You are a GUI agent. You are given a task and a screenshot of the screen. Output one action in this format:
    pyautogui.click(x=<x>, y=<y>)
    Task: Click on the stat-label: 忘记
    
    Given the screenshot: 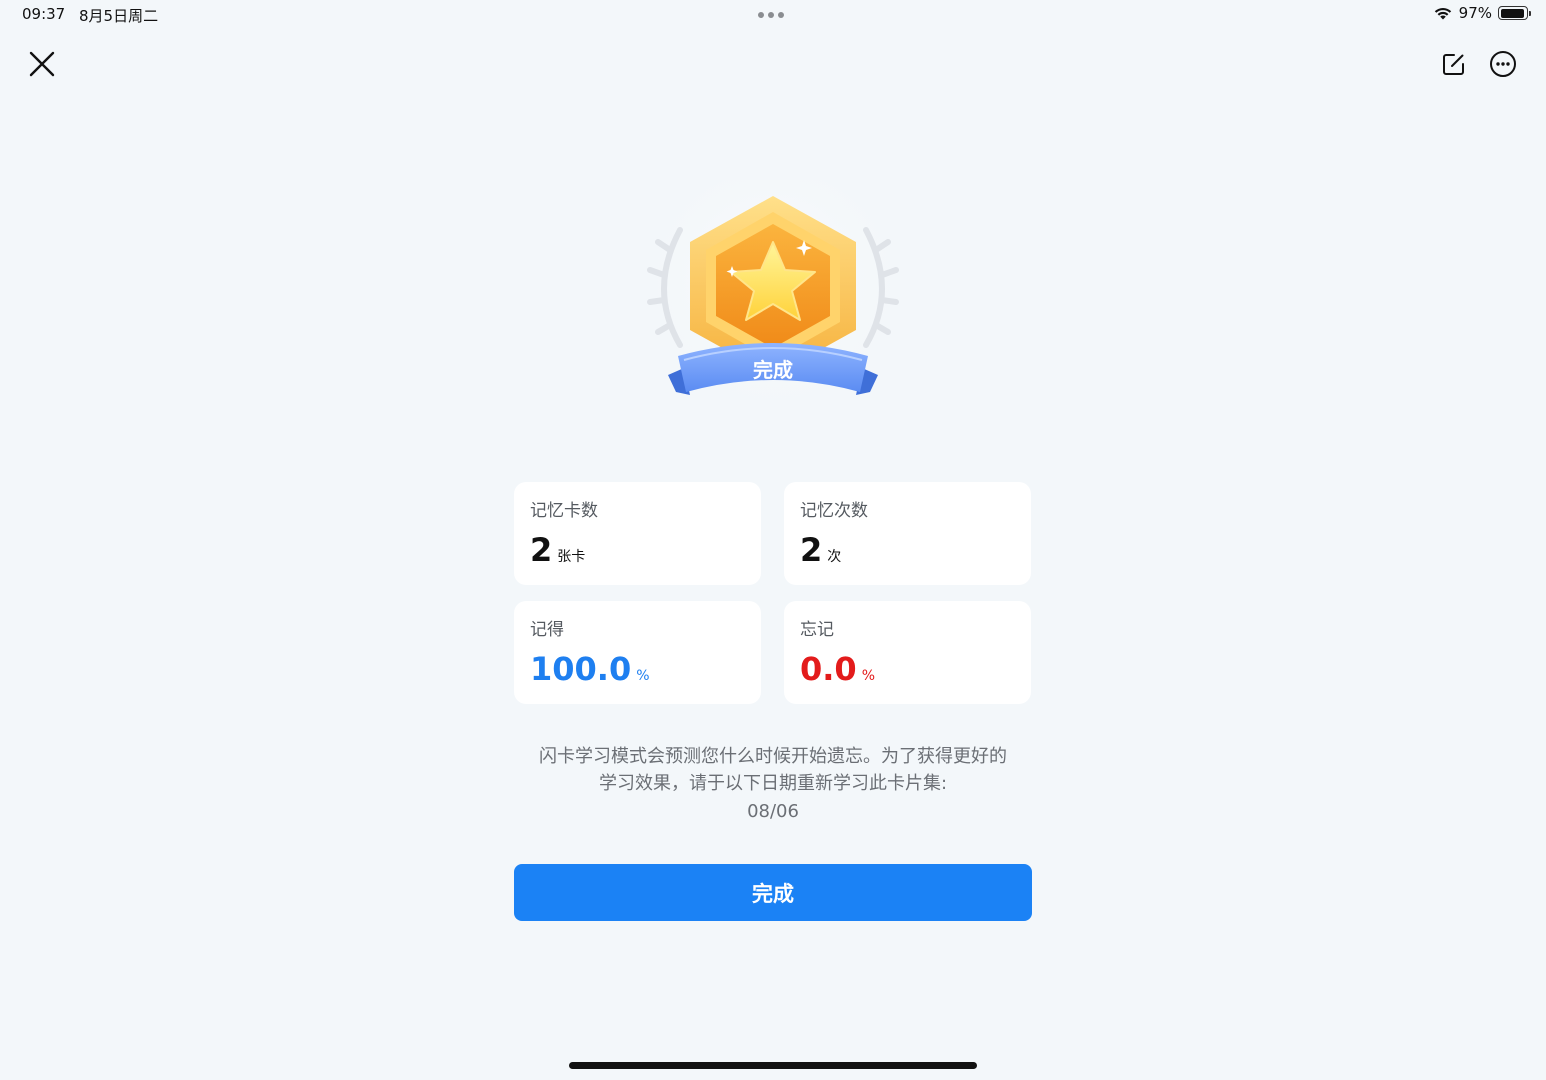 What is the action you would take?
    pyautogui.click(x=817, y=630)
    